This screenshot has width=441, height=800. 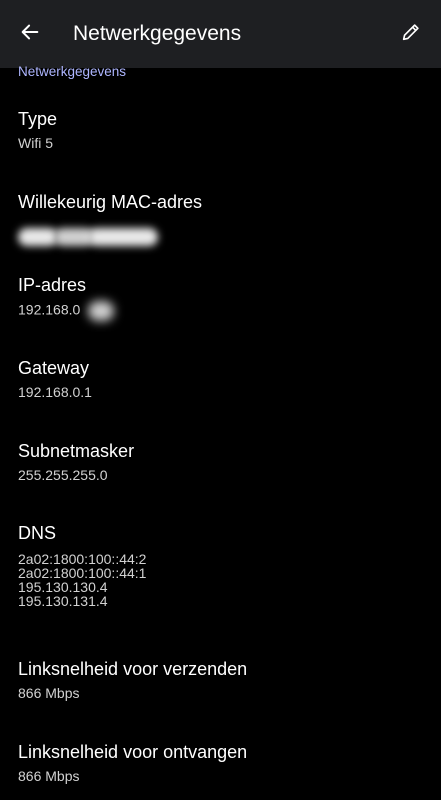 What do you see at coordinates (110, 202) in the screenshot?
I see `mac-address-label: Willekeurig MAC-adres` at bounding box center [110, 202].